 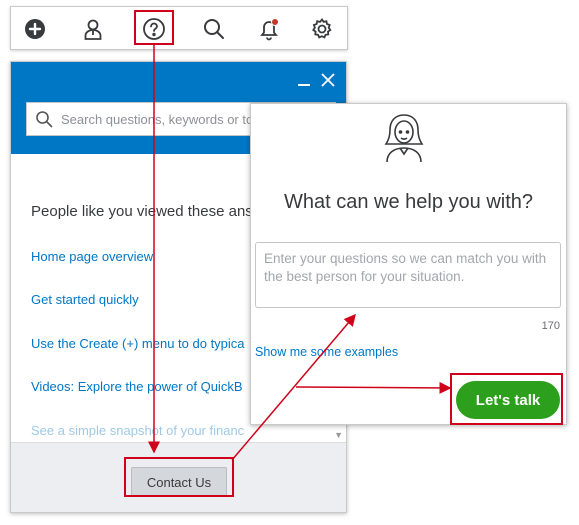 What do you see at coordinates (269, 29) in the screenshot?
I see `notification-bell-icon` at bounding box center [269, 29].